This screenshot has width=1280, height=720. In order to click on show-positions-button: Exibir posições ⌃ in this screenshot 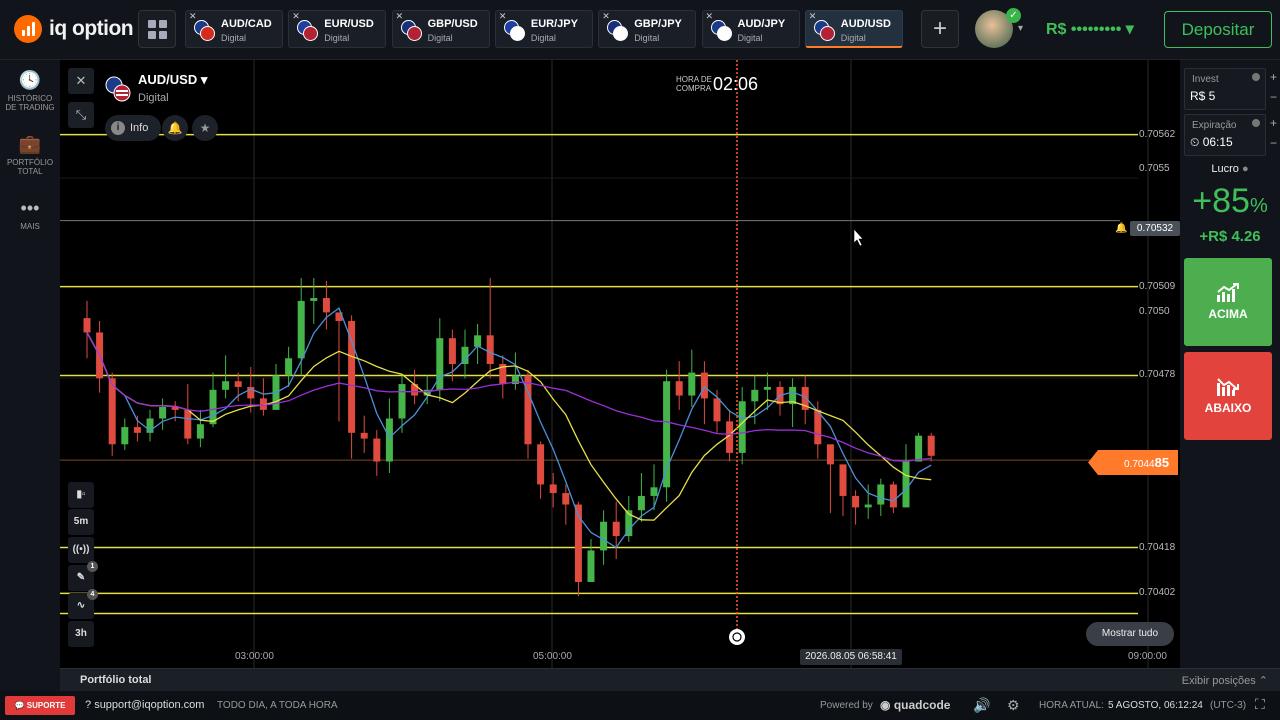, I will do `click(1225, 680)`.